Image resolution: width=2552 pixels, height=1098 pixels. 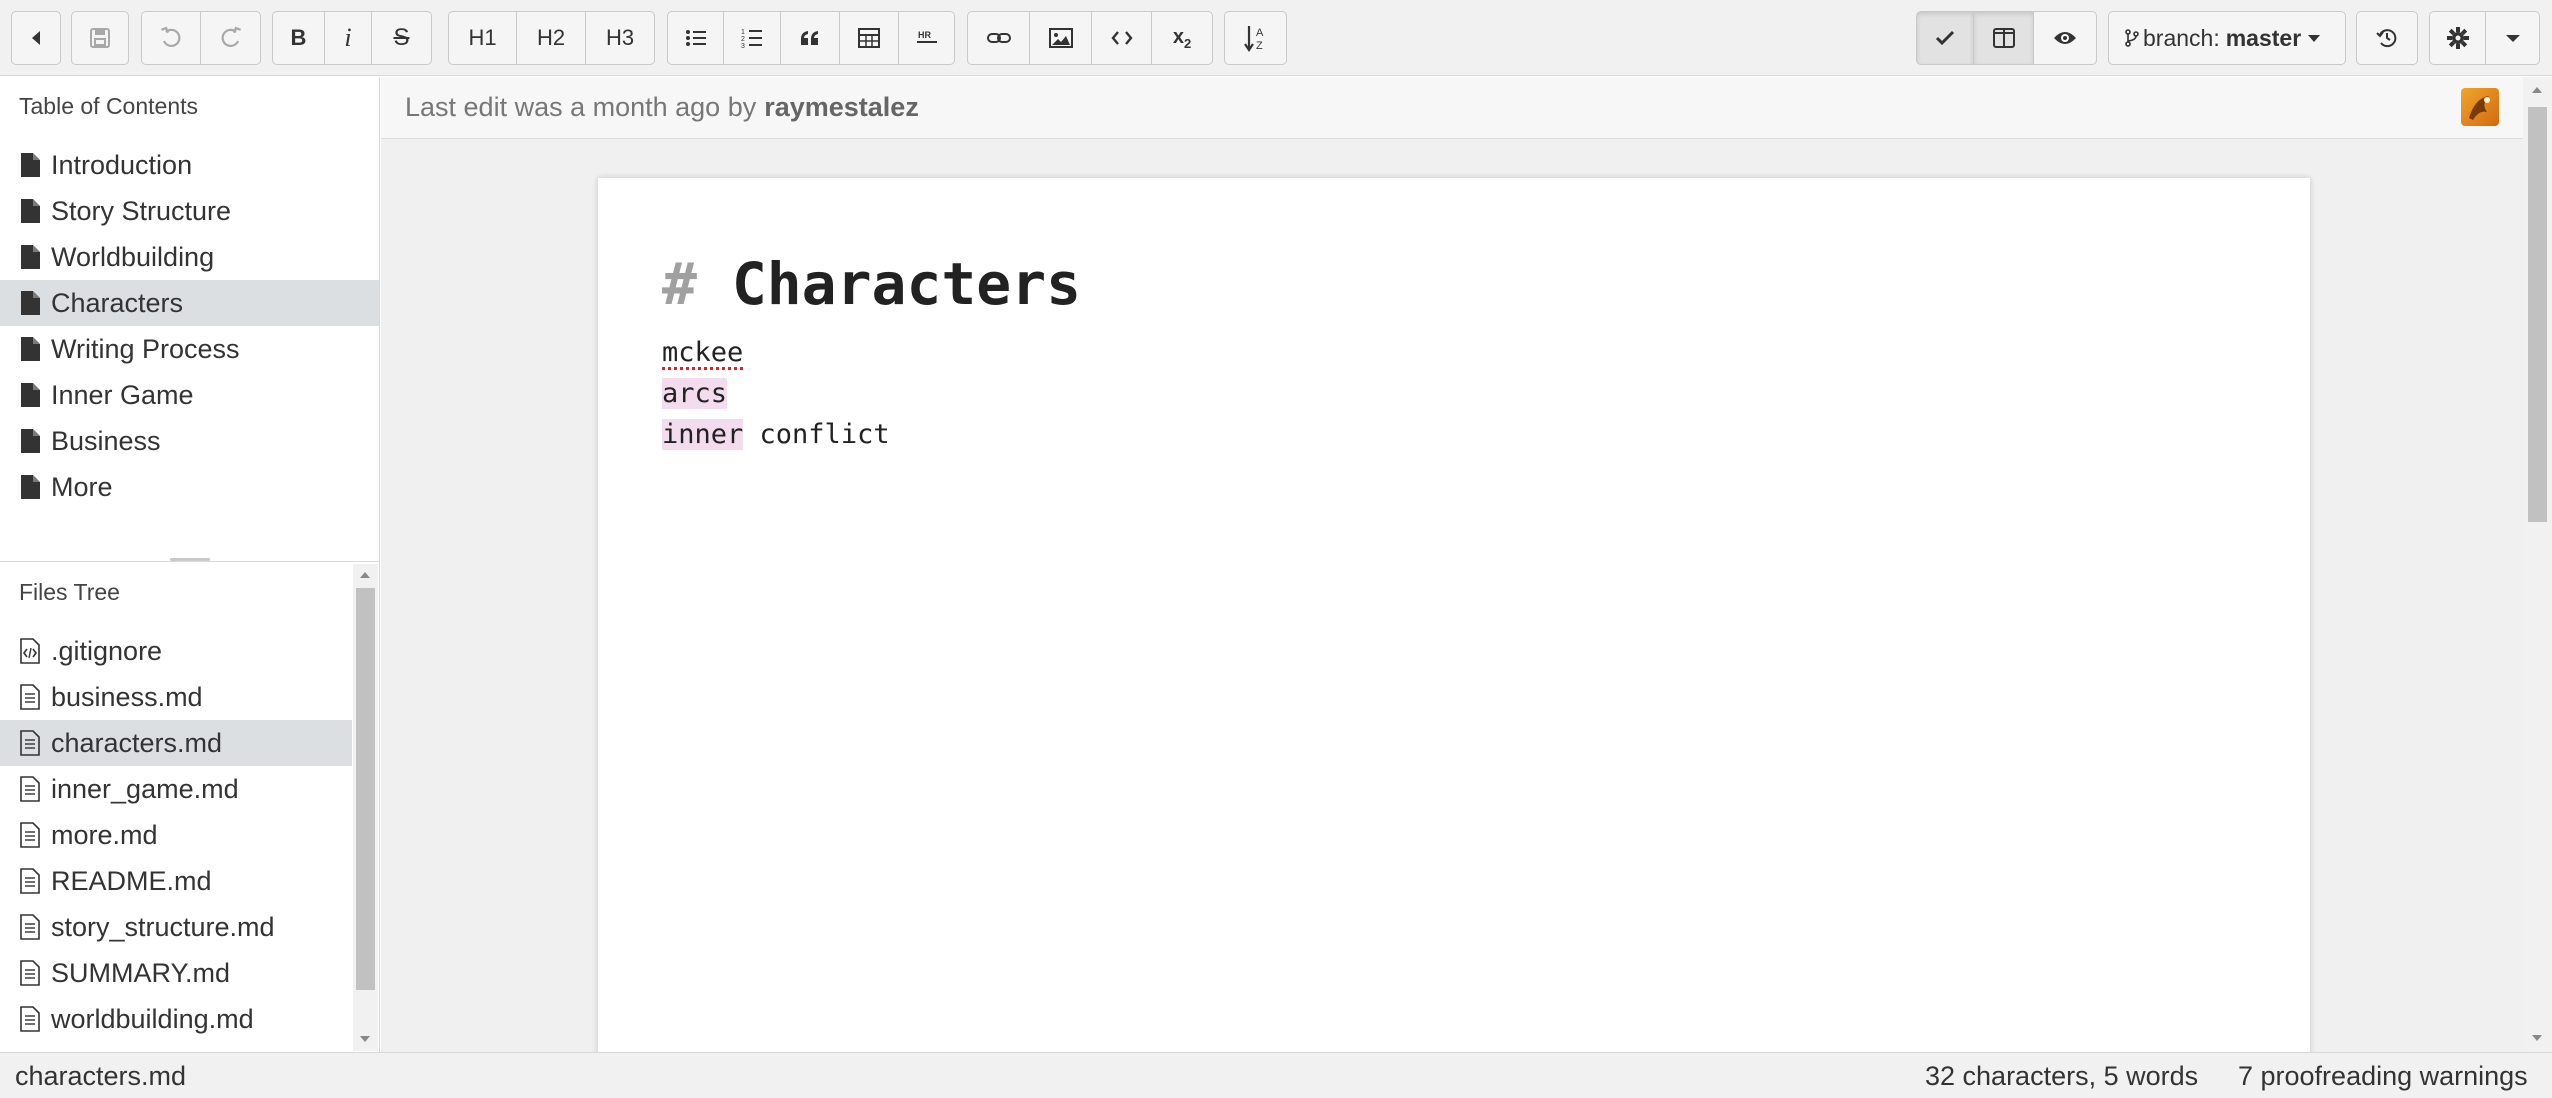 I want to click on bold-icon: B, so click(x=298, y=37).